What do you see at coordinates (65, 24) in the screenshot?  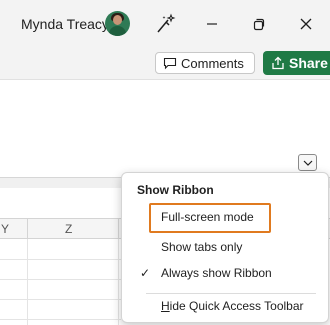 I see `user-name: Mynda Treacy` at bounding box center [65, 24].